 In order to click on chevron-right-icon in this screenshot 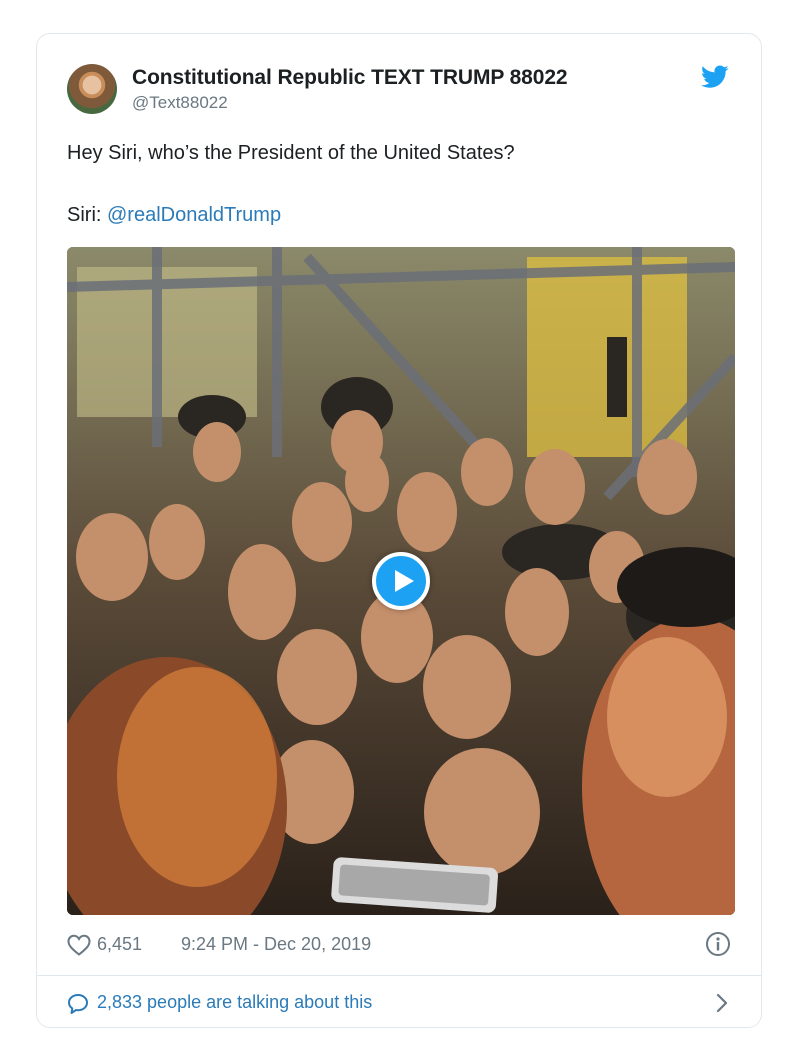, I will do `click(722, 1003)`.